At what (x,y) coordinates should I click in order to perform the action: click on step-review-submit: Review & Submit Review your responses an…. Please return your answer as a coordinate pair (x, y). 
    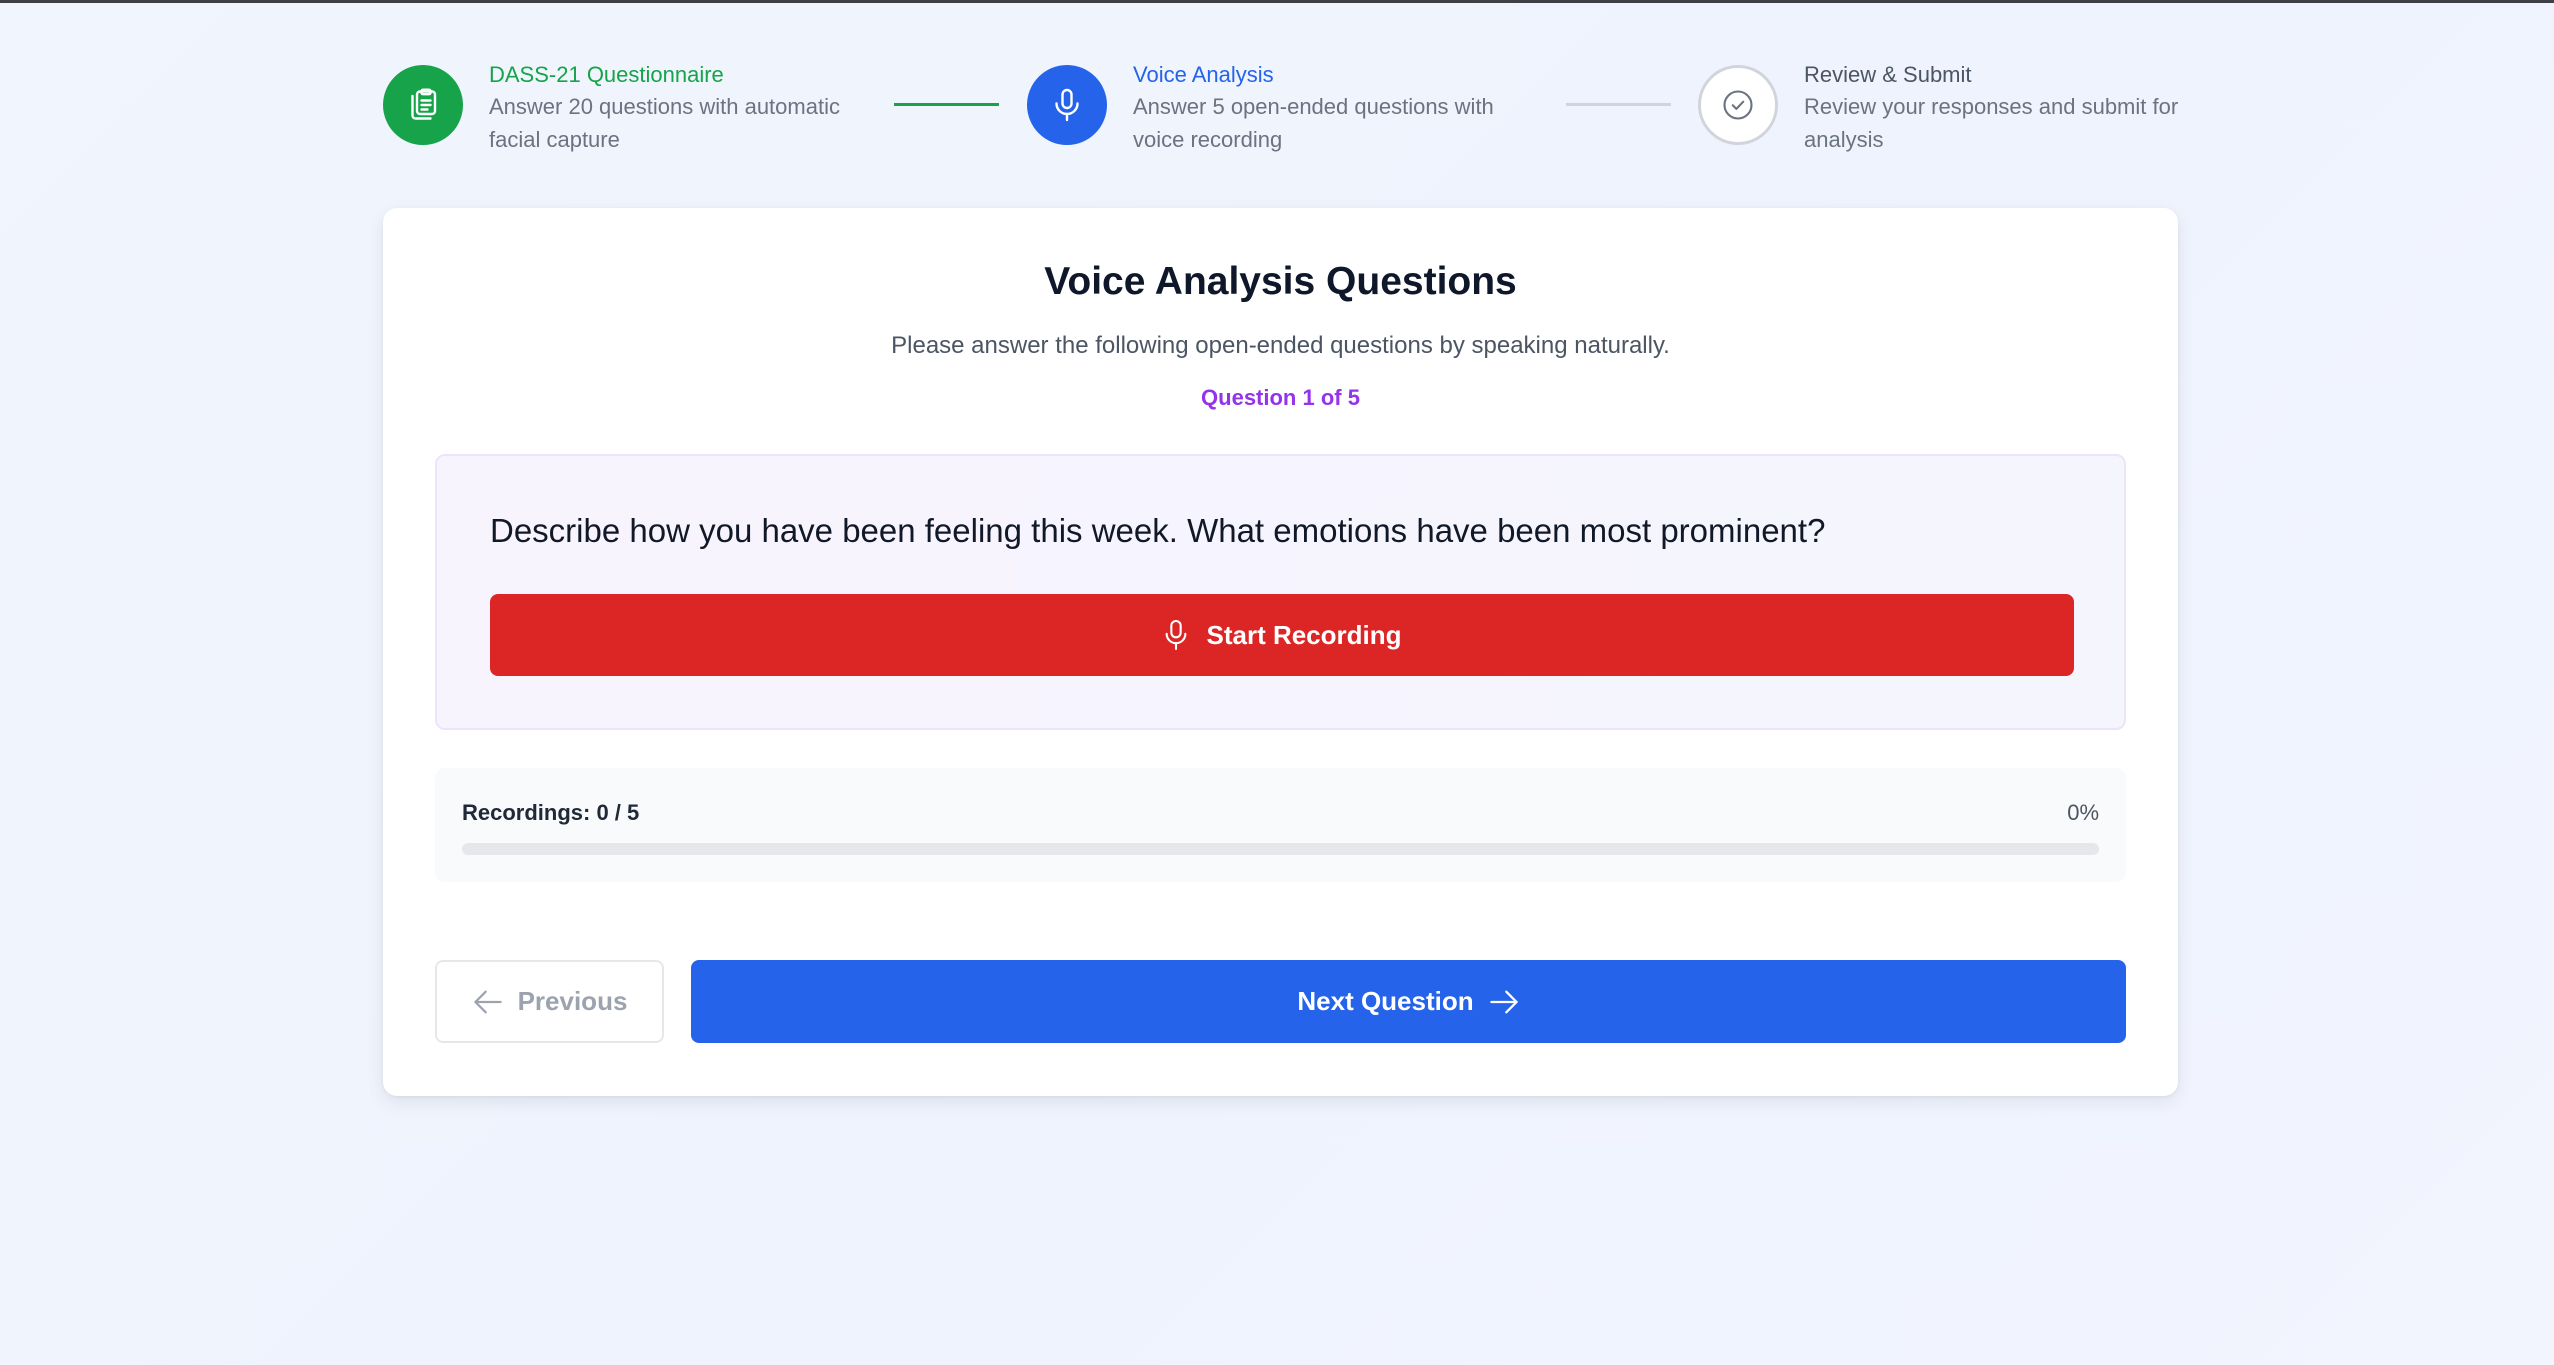
    Looking at the image, I should click on (1951, 108).